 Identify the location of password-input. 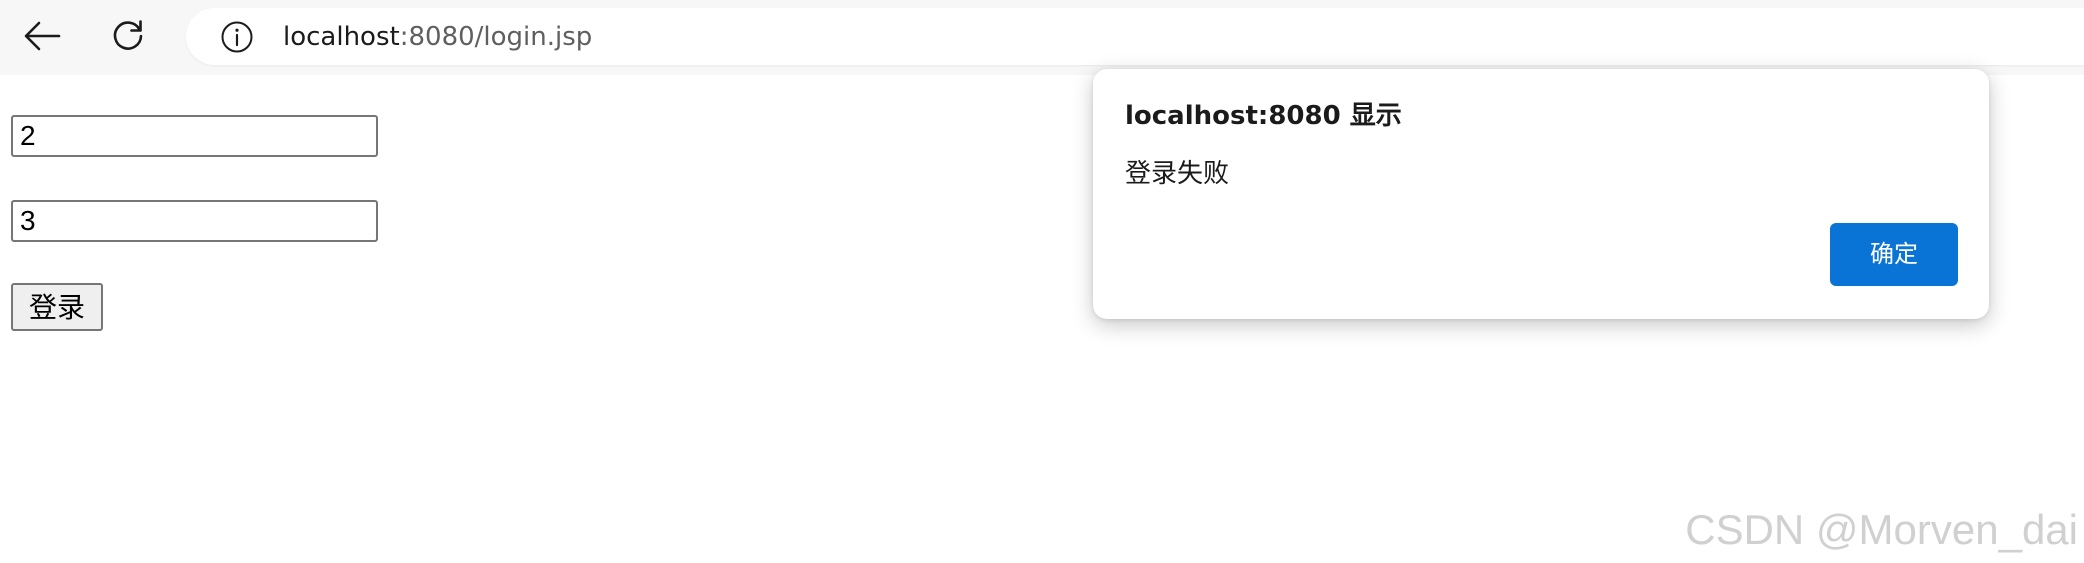
(194, 221).